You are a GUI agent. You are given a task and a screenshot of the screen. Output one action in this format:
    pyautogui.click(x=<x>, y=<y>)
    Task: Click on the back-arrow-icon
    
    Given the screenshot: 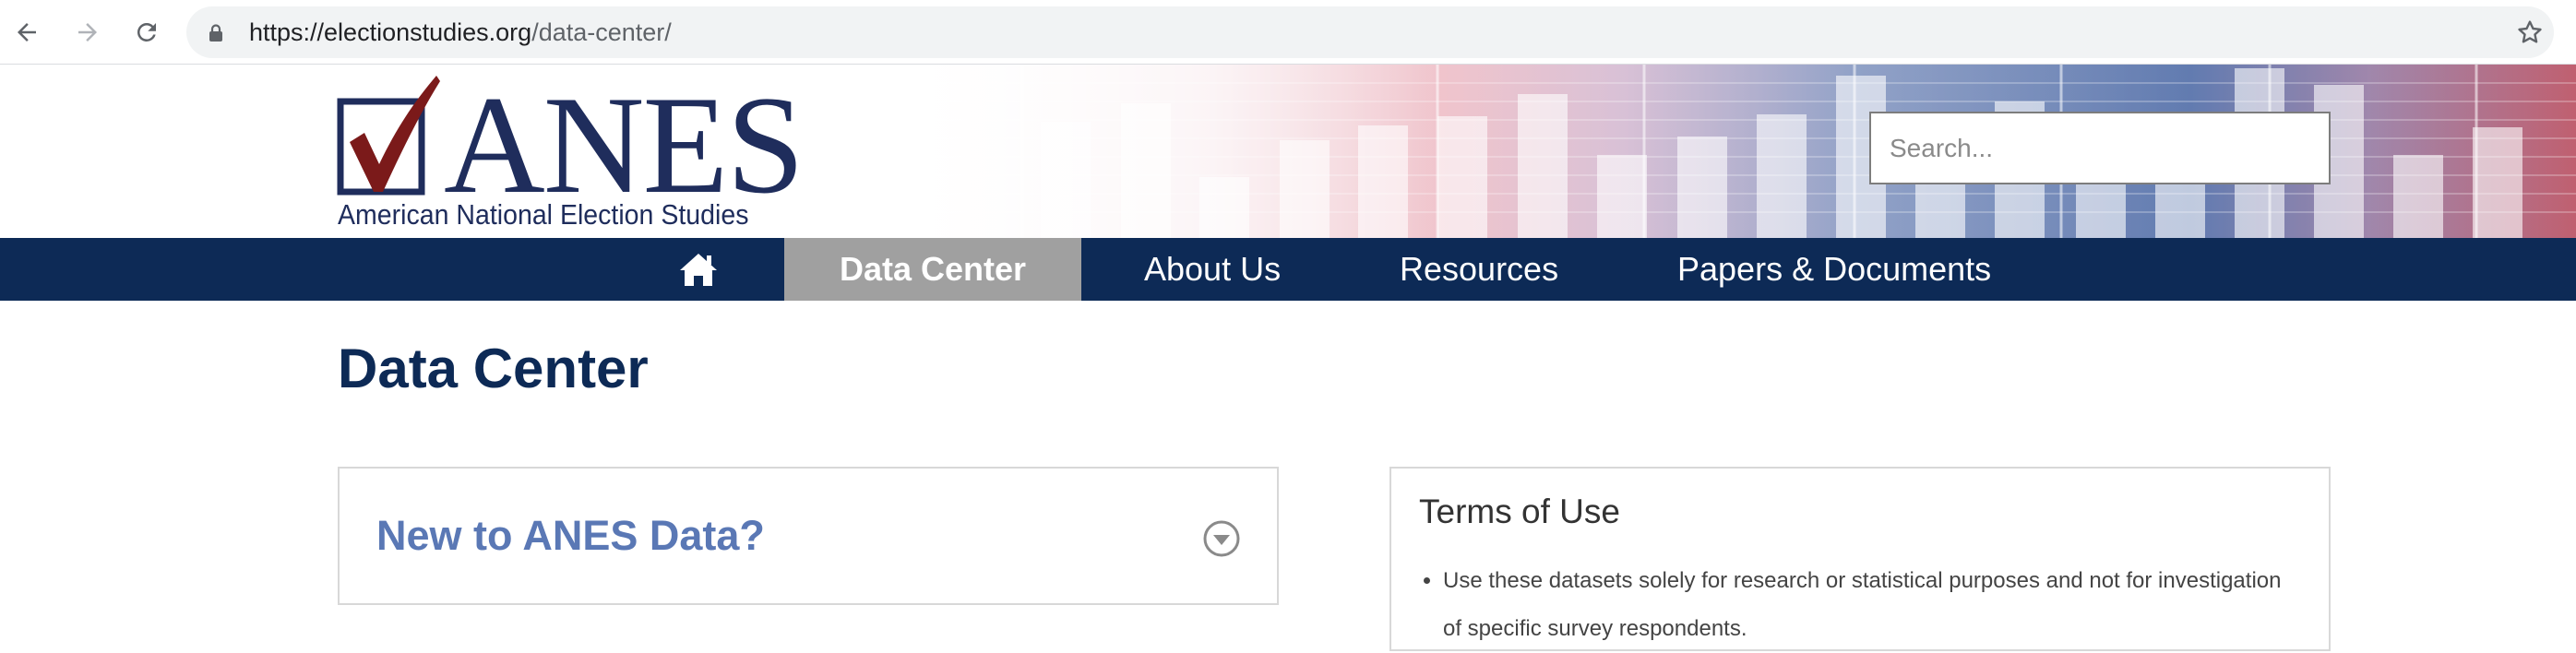 What is the action you would take?
    pyautogui.click(x=27, y=32)
    